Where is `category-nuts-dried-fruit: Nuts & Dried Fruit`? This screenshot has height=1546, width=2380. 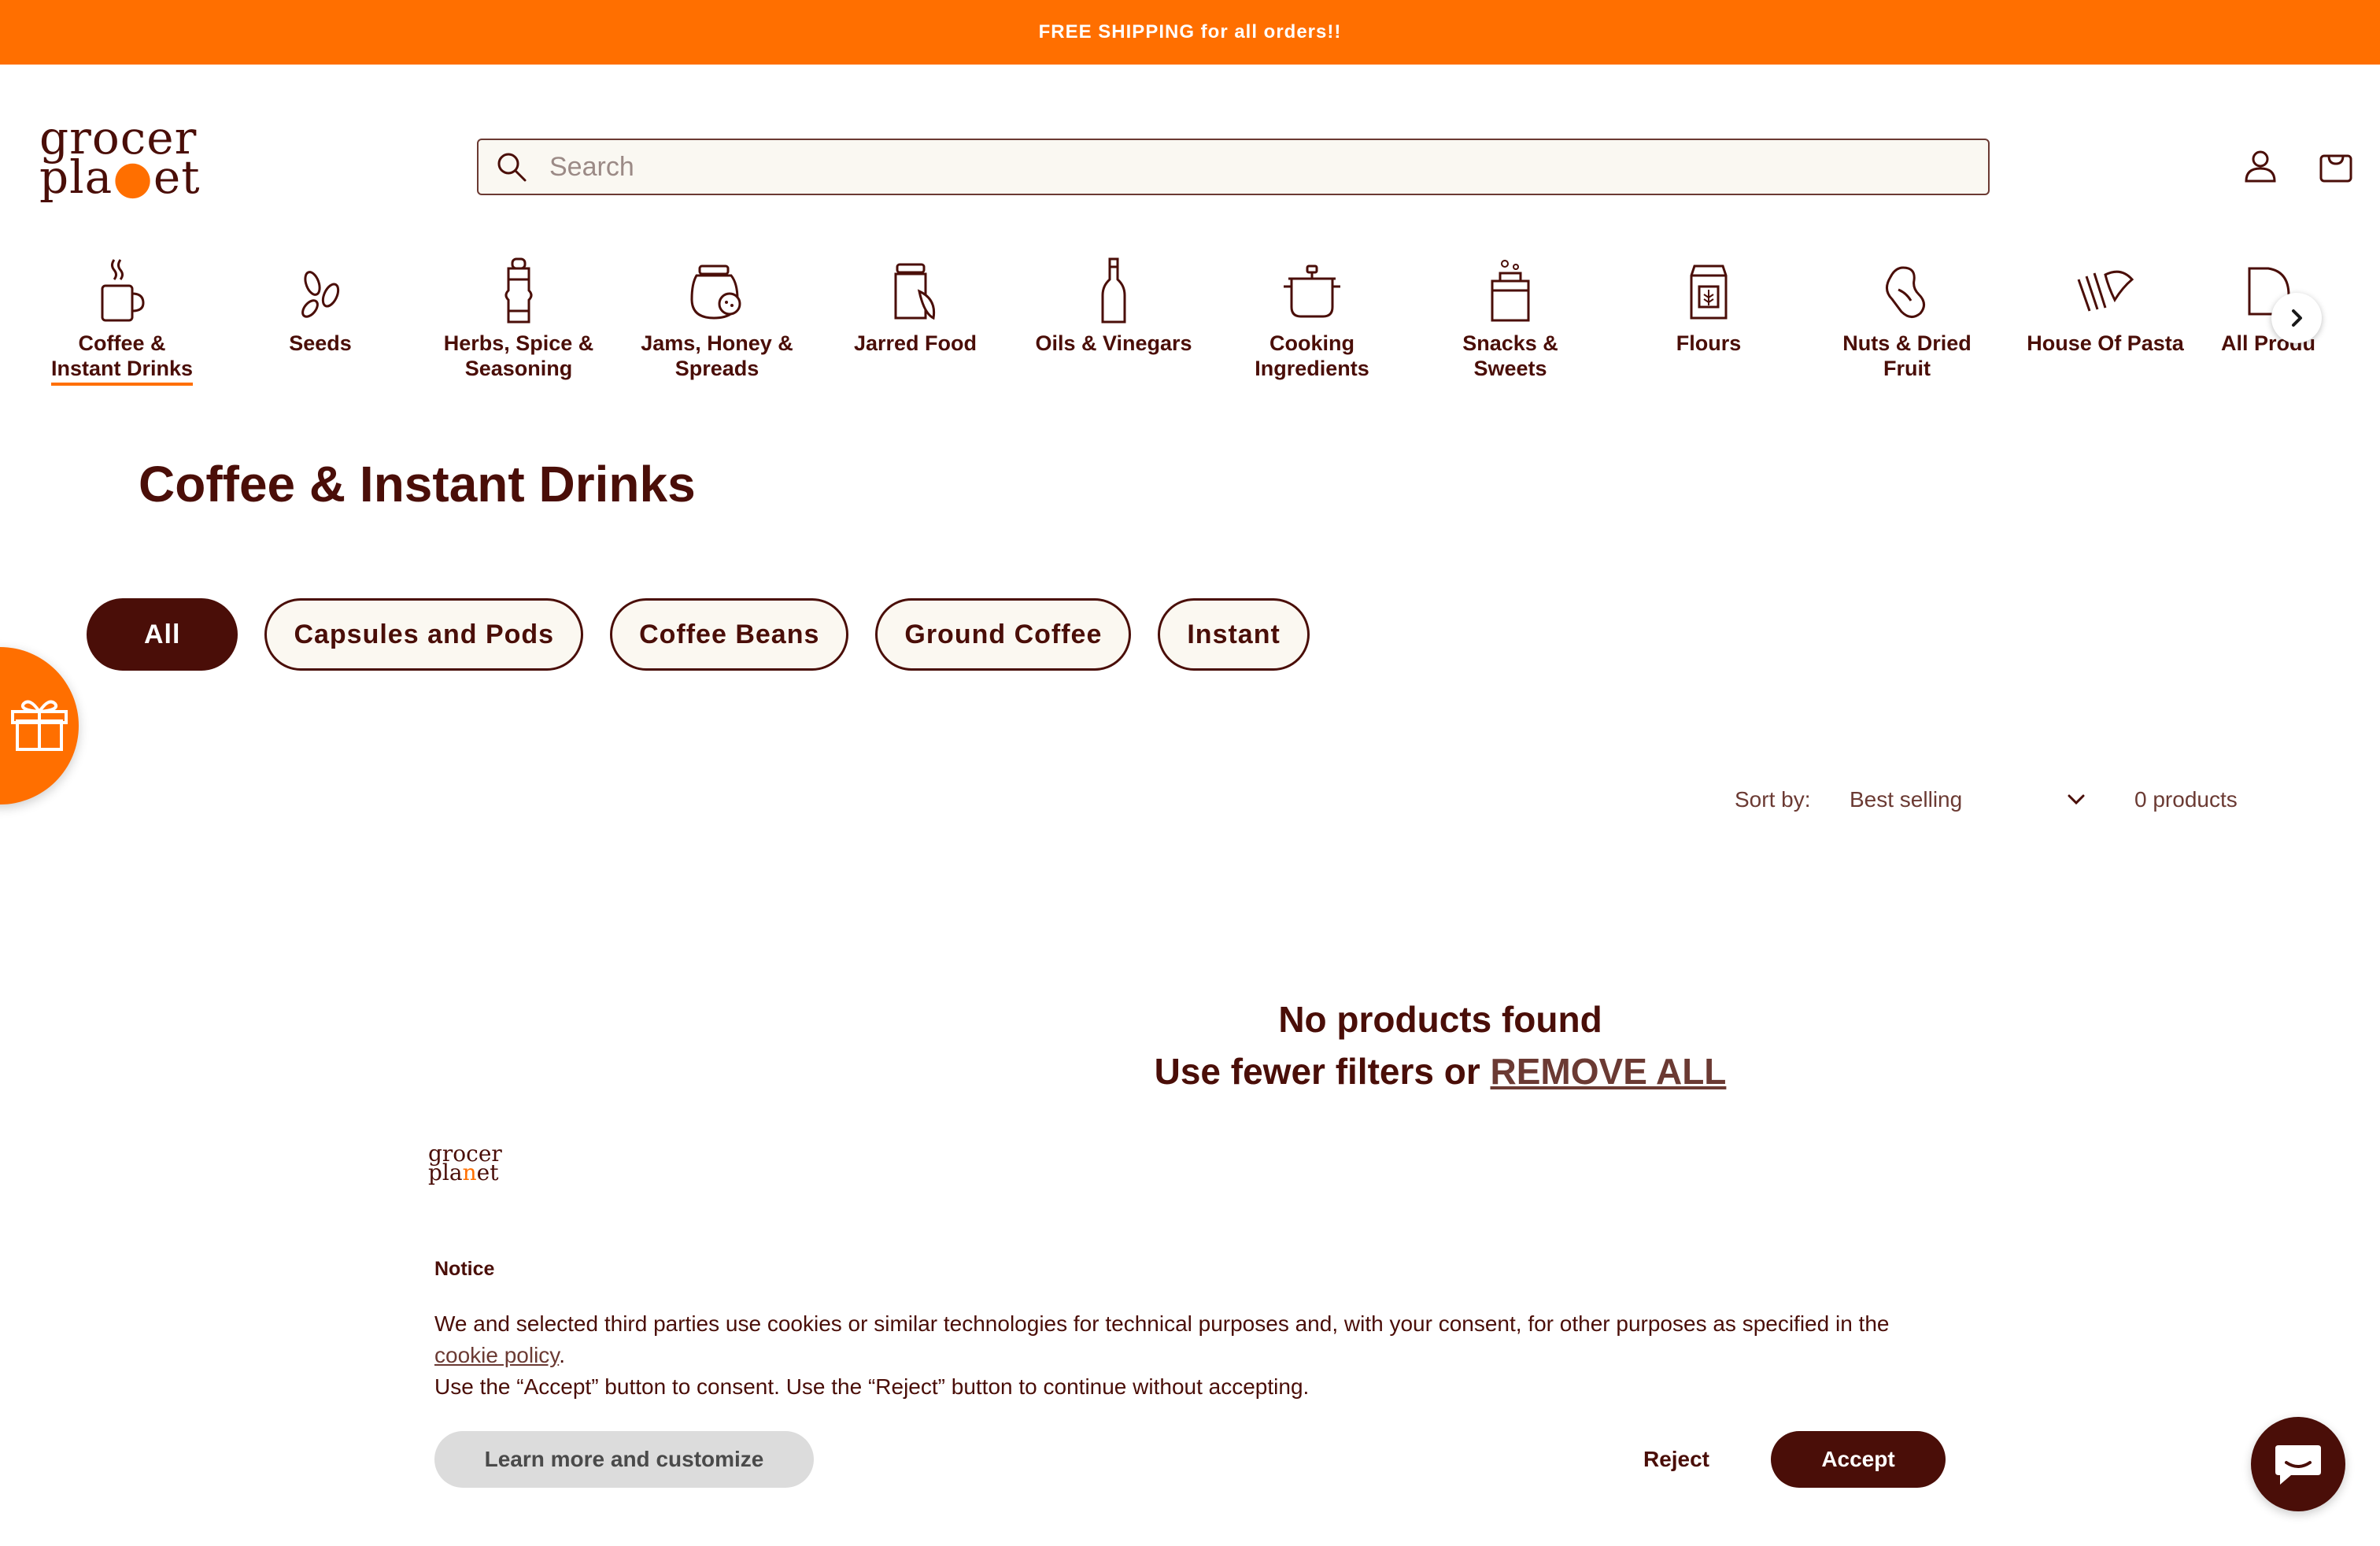
category-nuts-dried-fruit: Nuts & Dried Fruit is located at coordinates (1907, 316).